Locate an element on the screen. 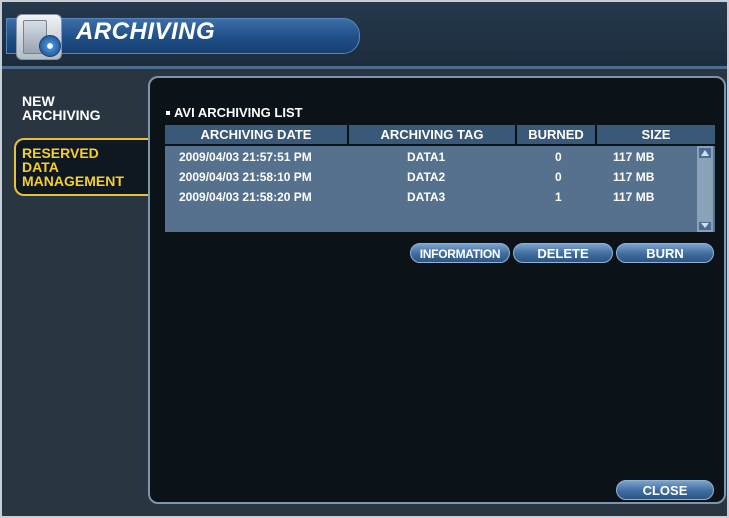 The image size is (729, 518). cell-tag: DATA2 is located at coordinates (426, 177).